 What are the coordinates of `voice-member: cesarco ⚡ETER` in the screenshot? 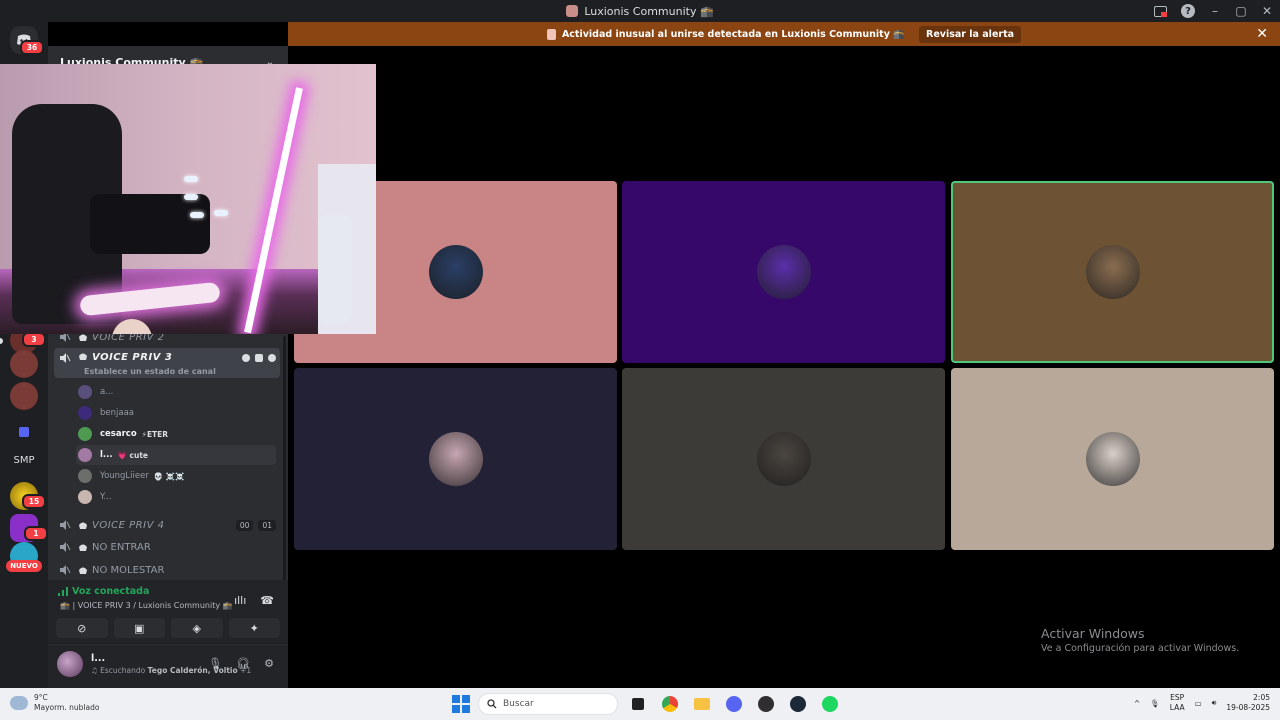 It's located at (176, 434).